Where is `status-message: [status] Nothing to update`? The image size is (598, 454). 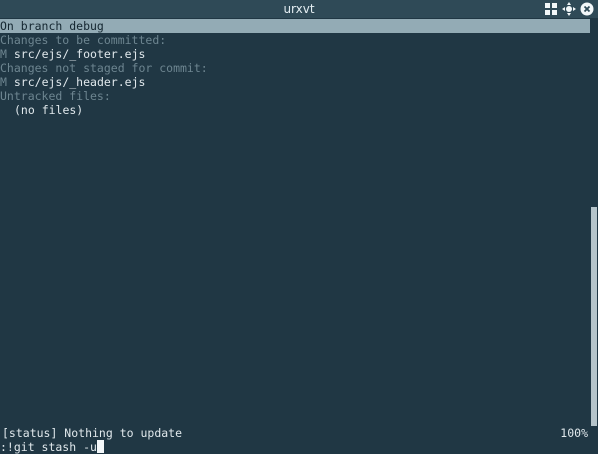 status-message: [status] Nothing to update is located at coordinates (92, 433).